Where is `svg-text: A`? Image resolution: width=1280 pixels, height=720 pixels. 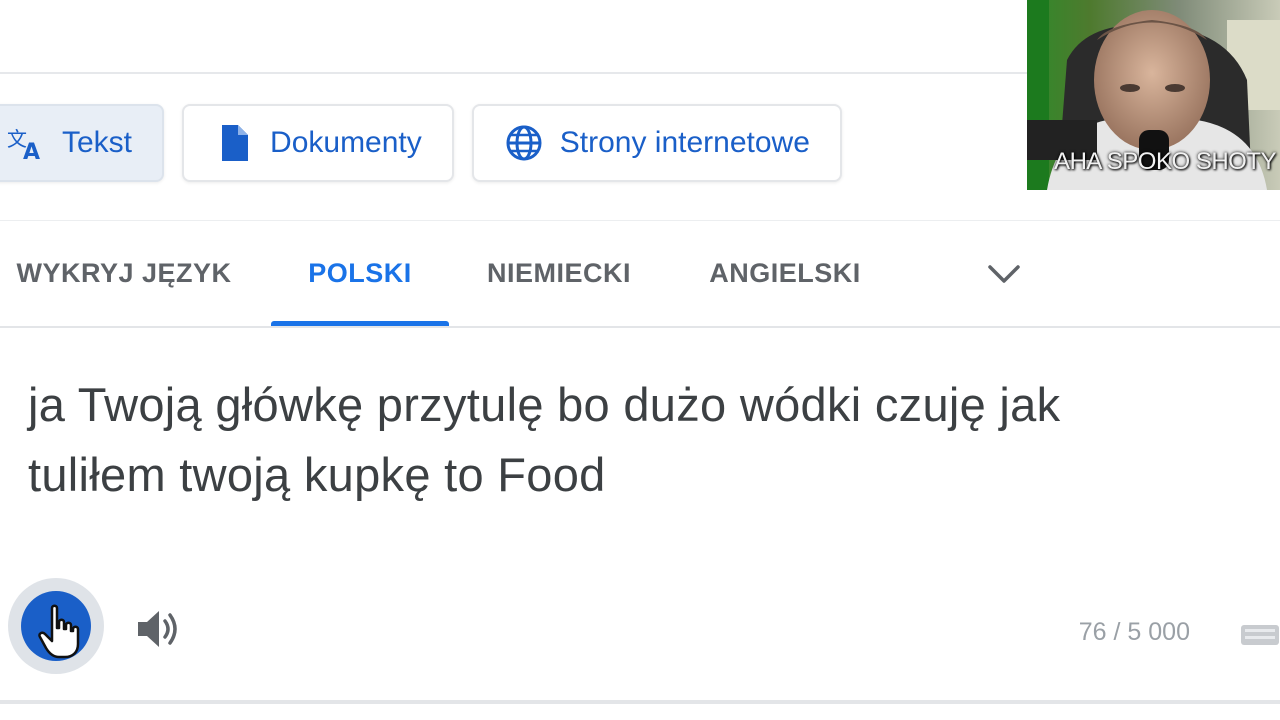
svg-text: A is located at coordinates (31, 150).